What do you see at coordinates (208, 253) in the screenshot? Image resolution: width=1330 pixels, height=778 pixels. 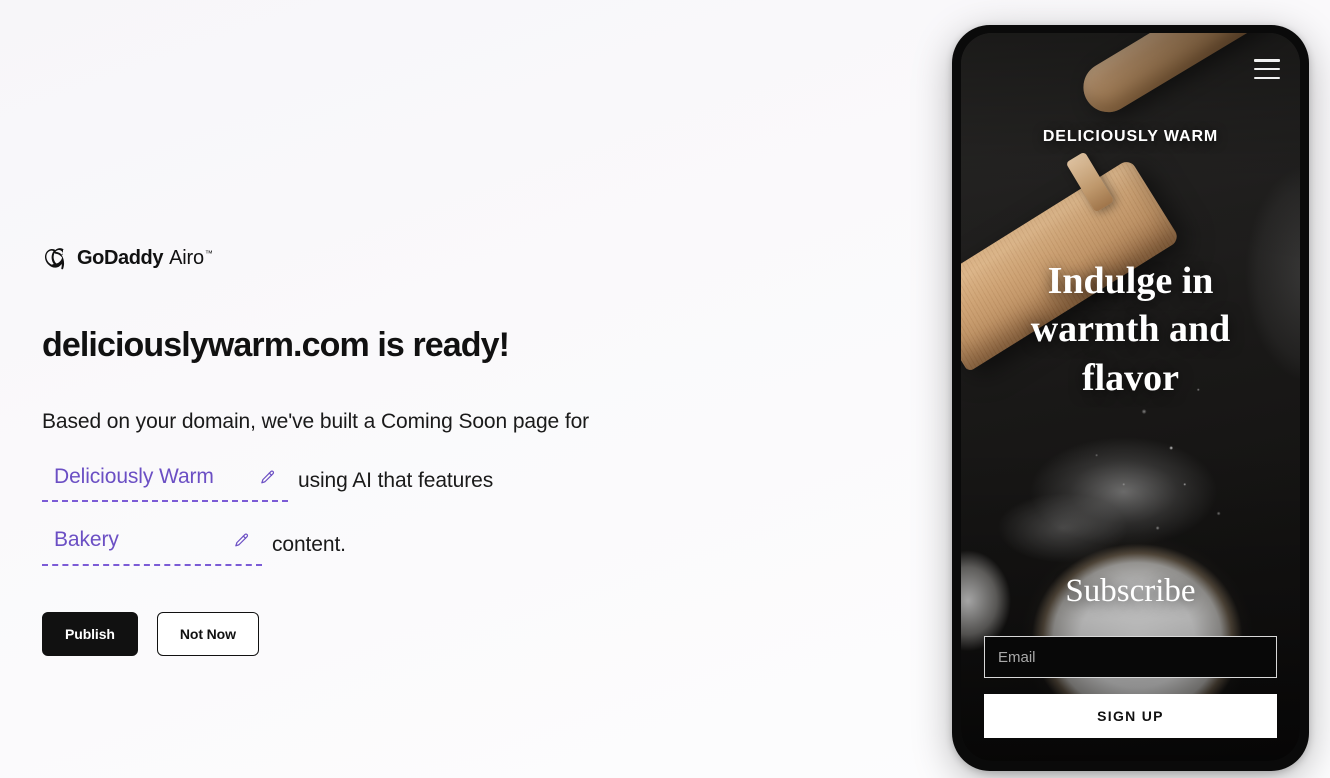 I see `logo-trademark: ™` at bounding box center [208, 253].